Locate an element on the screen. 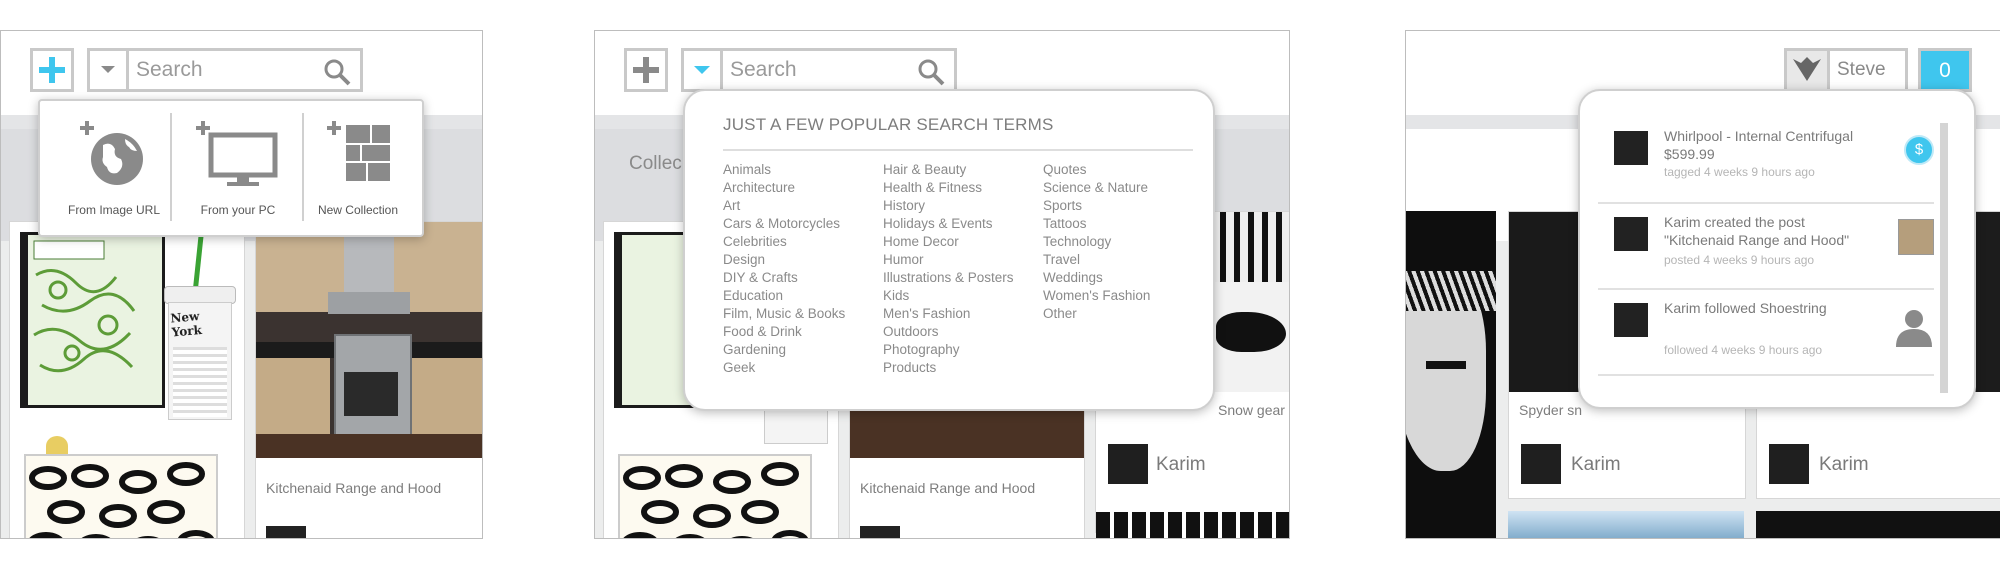 The height and width of the screenshot is (569, 2000). term-link: Photography is located at coordinates (948, 350).